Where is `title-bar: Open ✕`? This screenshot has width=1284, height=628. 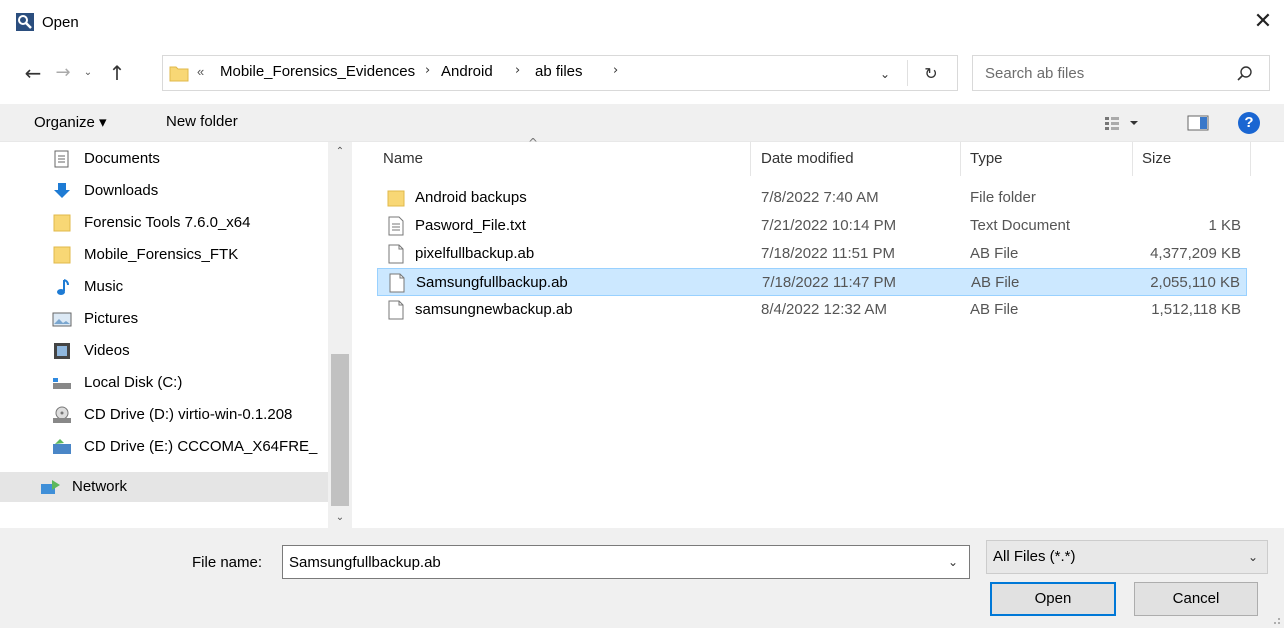
title-bar: Open ✕ is located at coordinates (642, 26).